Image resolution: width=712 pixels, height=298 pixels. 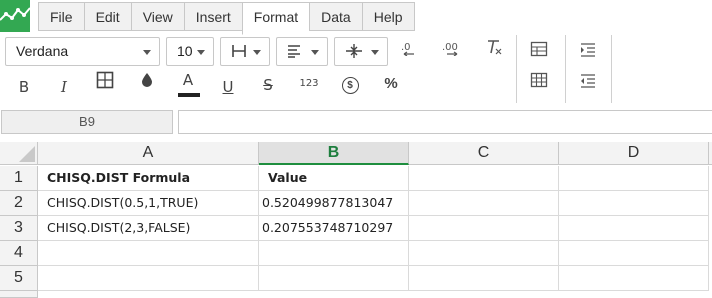 I want to click on horizontal-align-select, so click(x=302, y=51).